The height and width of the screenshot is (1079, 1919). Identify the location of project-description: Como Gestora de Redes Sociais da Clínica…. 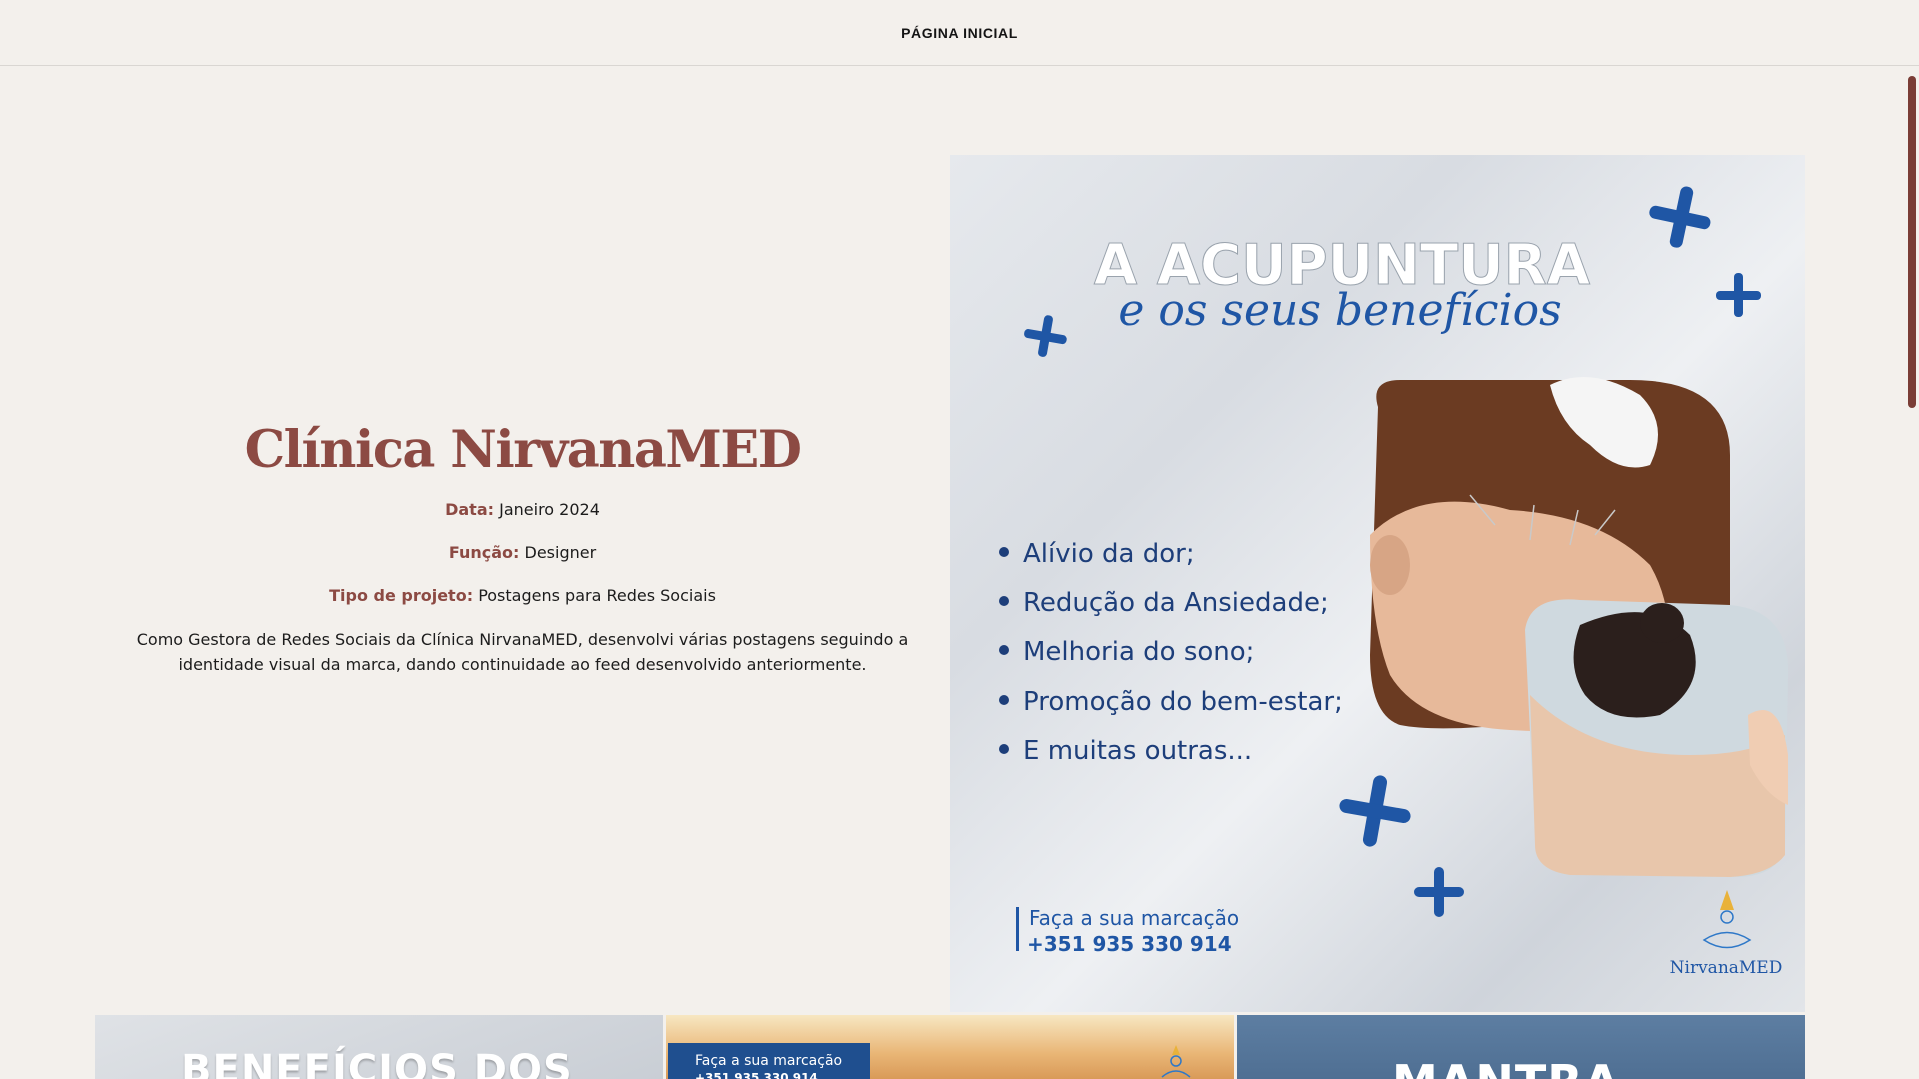
(522, 652).